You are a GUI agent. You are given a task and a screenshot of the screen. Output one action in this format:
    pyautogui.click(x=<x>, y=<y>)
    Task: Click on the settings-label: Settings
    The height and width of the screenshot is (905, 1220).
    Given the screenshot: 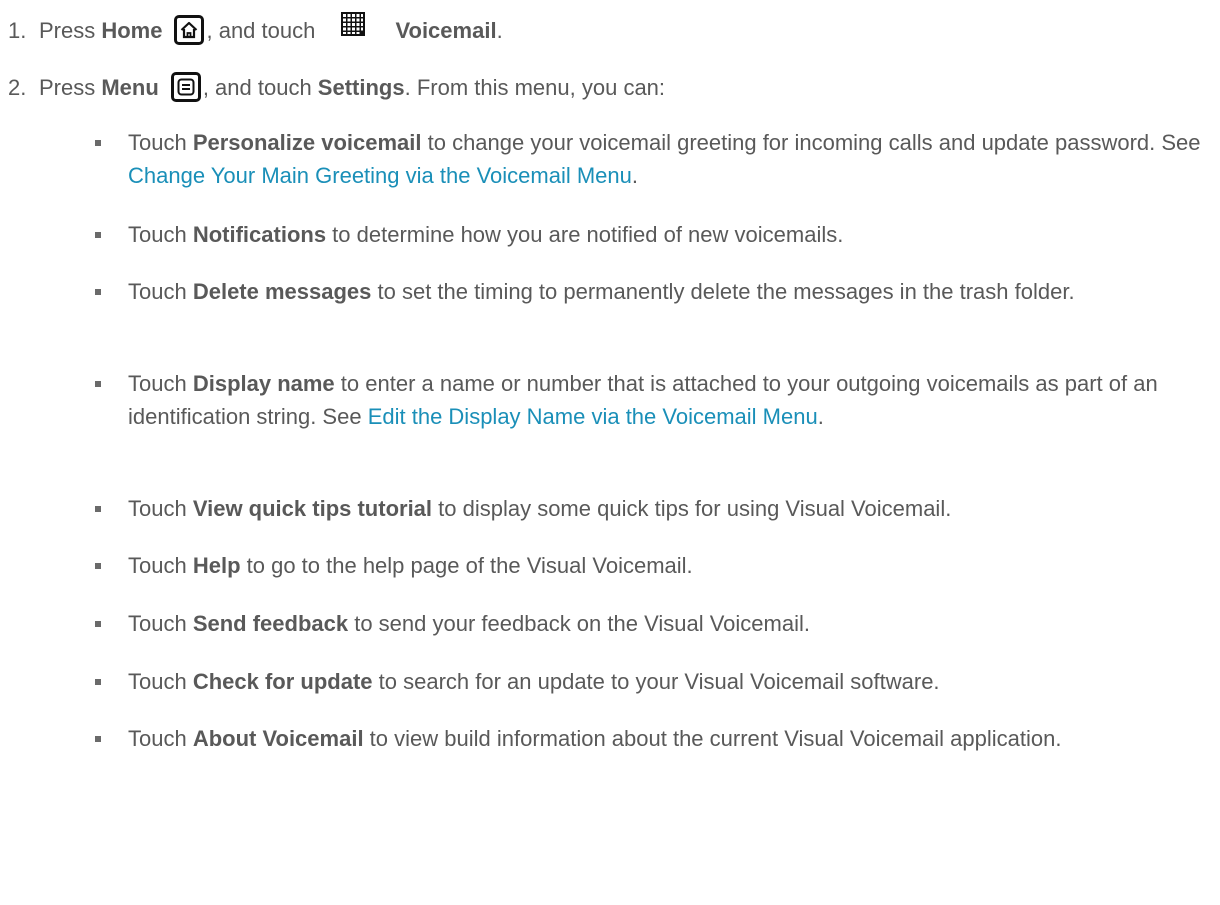 What is the action you would take?
    pyautogui.click(x=361, y=87)
    